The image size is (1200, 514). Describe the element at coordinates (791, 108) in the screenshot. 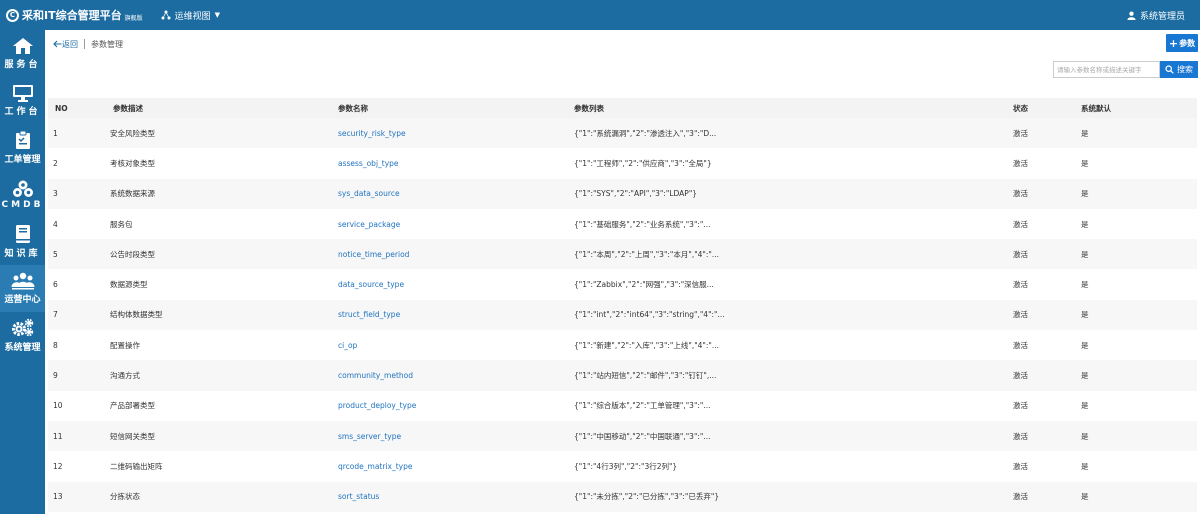

I see `column-header-list: 参数列表` at that location.